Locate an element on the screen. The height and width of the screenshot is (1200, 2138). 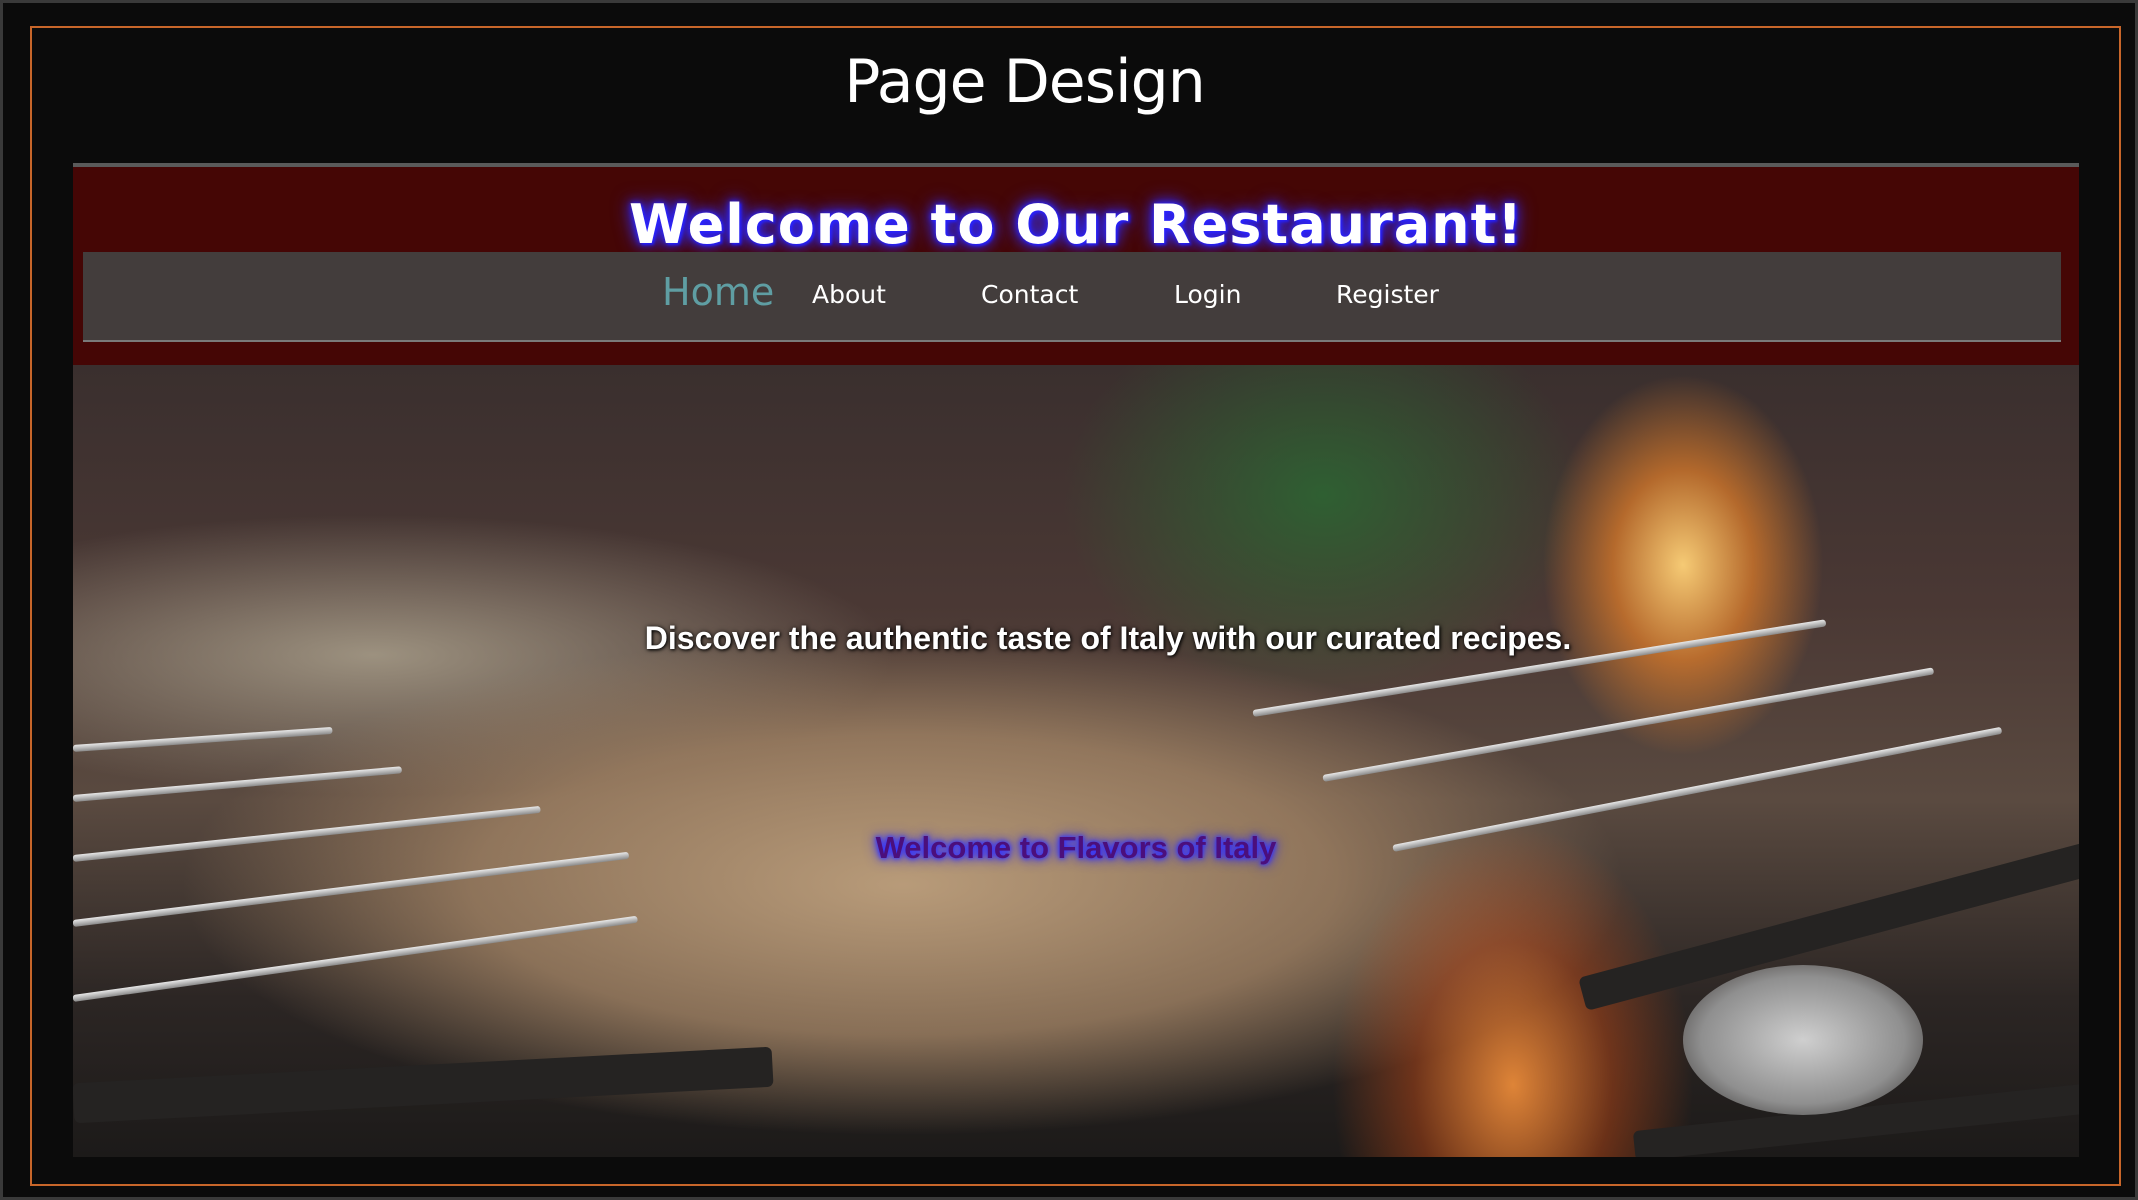
grill-grate is located at coordinates (423, 1085).